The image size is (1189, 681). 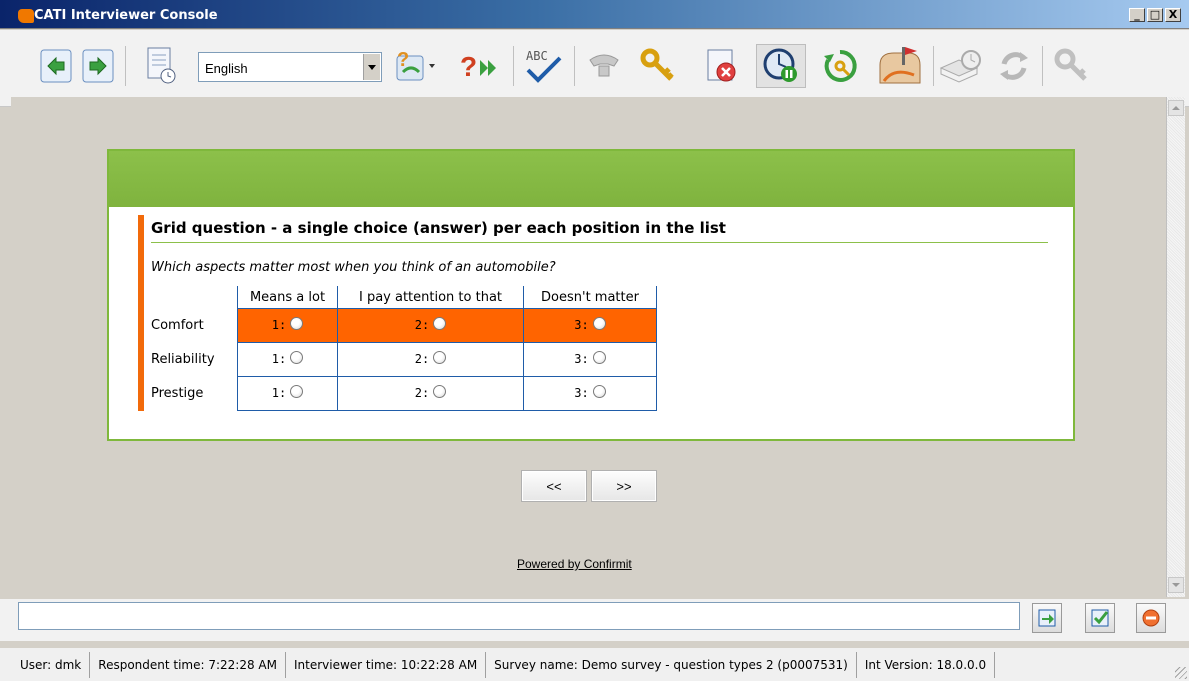 What do you see at coordinates (290, 67) in the screenshot?
I see `language-select: English` at bounding box center [290, 67].